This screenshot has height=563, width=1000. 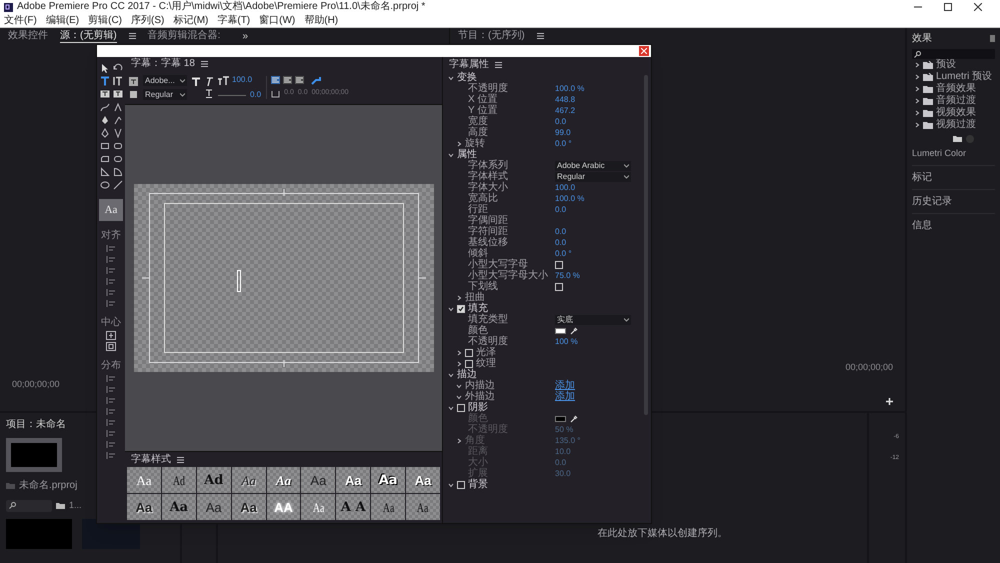 What do you see at coordinates (953, 65) in the screenshot?
I see `tree-item: 预设` at bounding box center [953, 65].